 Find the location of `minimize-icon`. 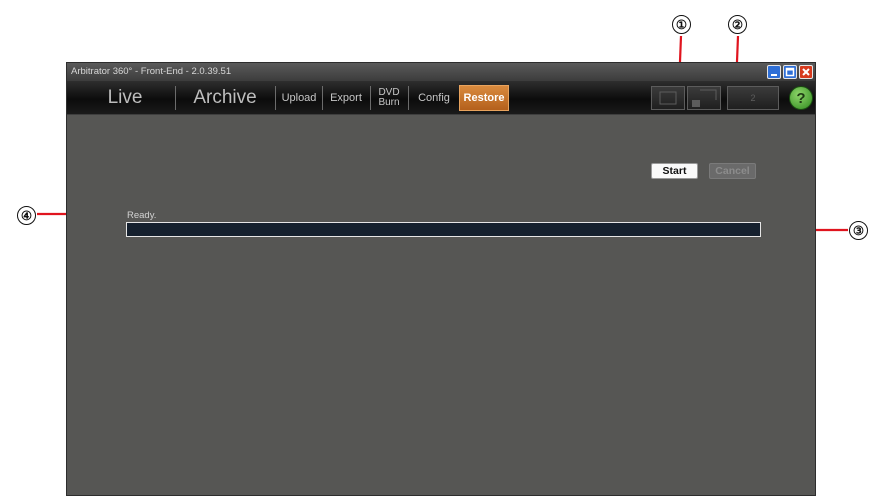

minimize-icon is located at coordinates (774, 72).